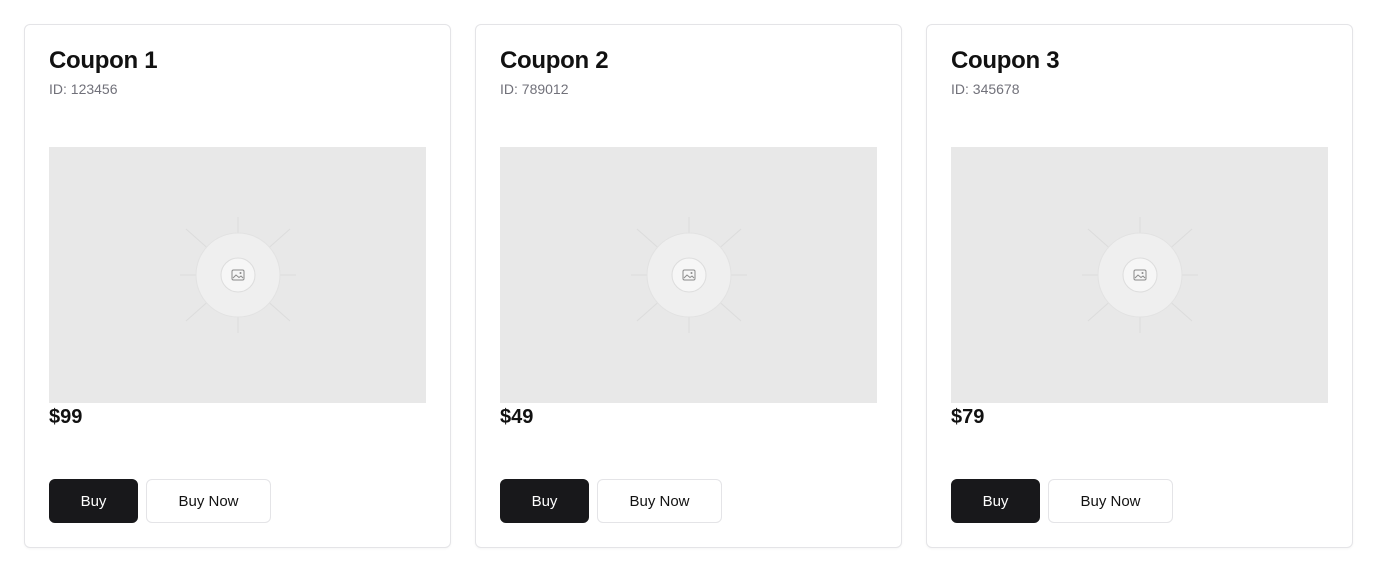 The height and width of the screenshot is (572, 1376). I want to click on coupon-id: ID: 789012, so click(534, 89).